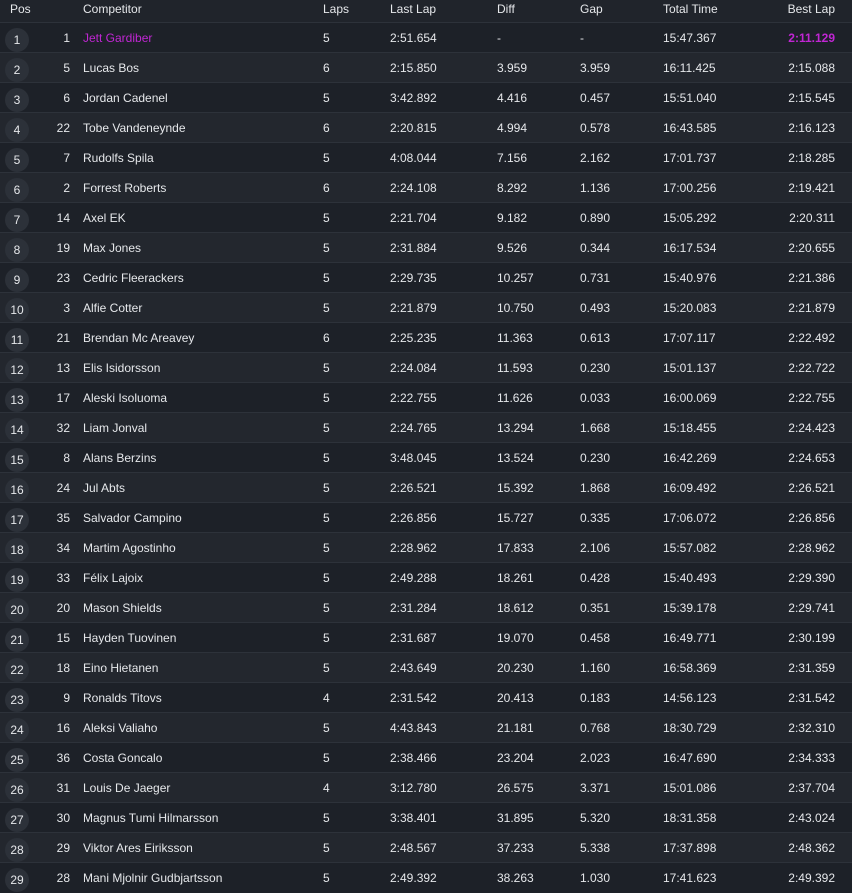  What do you see at coordinates (690, 728) in the screenshot?
I see `total-time-value: 18:30.729` at bounding box center [690, 728].